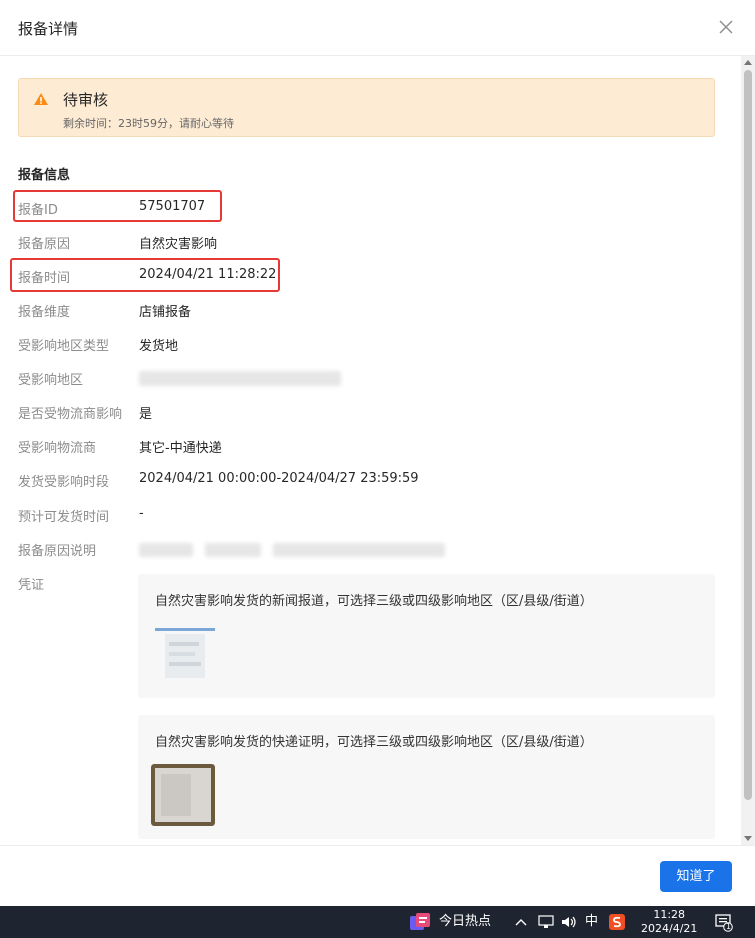  I want to click on close-button, so click(726, 27).